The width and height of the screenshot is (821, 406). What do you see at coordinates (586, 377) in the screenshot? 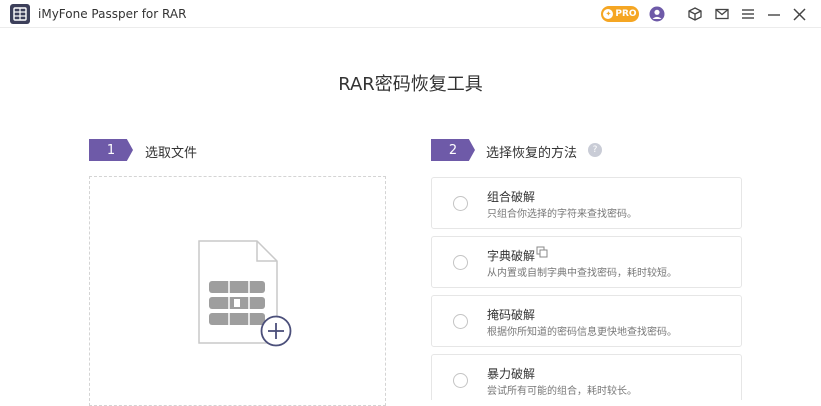
I see `method-card-brute-force: 暴力破解 尝试所有可能的组合，耗时较长。` at bounding box center [586, 377].